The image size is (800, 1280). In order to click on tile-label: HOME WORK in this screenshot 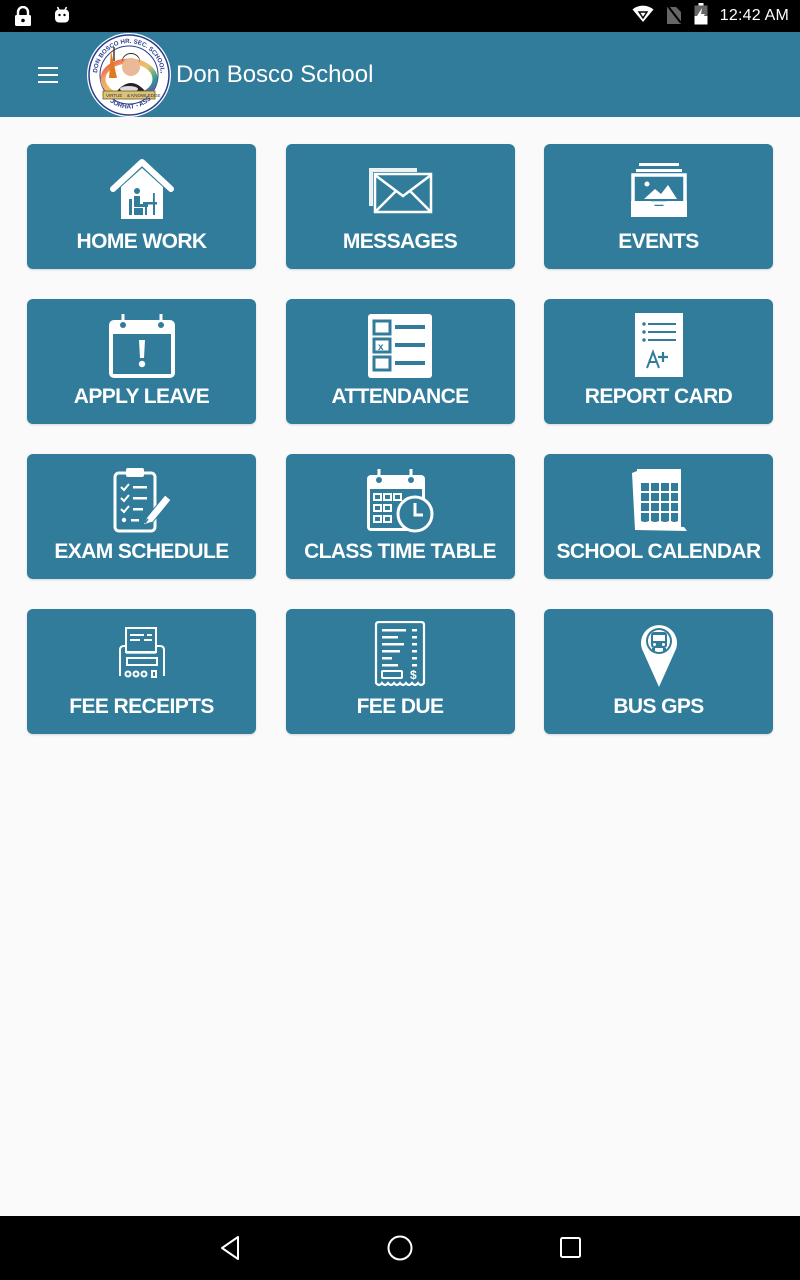, I will do `click(142, 241)`.